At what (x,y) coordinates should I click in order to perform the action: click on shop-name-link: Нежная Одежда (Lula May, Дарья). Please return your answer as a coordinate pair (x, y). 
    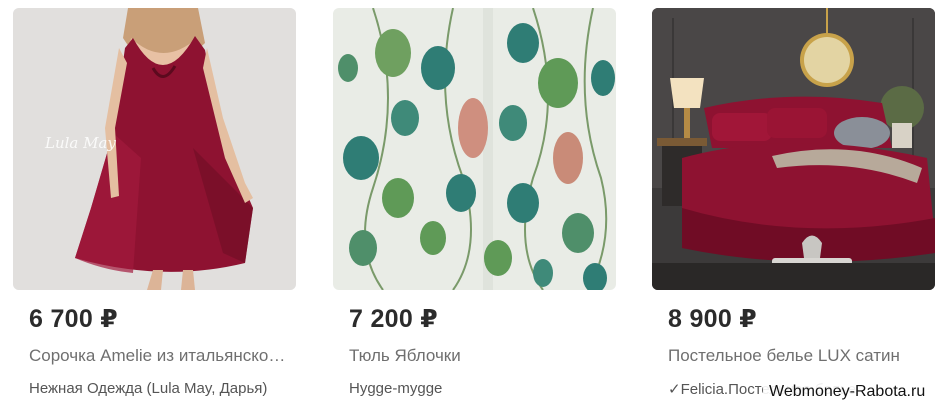
    Looking at the image, I should click on (160, 388).